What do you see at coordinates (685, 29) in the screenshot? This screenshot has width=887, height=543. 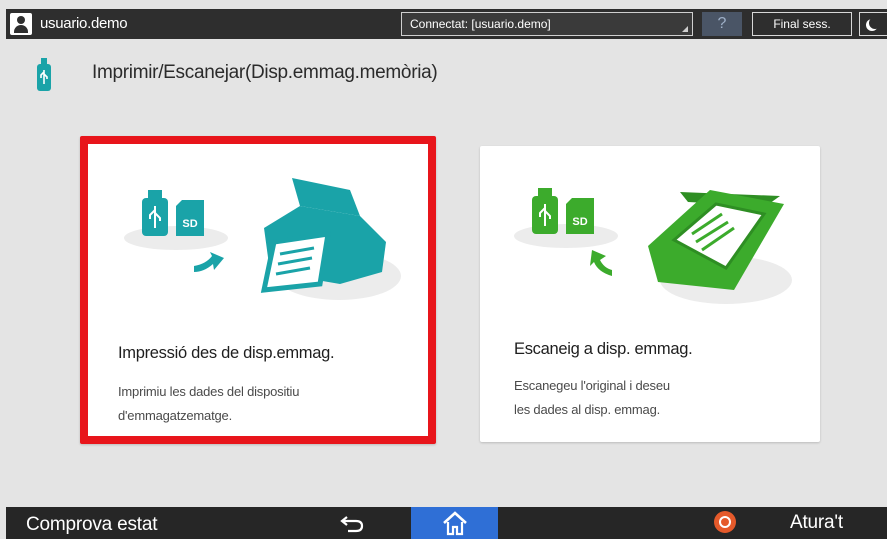 I see `expand-corner-icon` at bounding box center [685, 29].